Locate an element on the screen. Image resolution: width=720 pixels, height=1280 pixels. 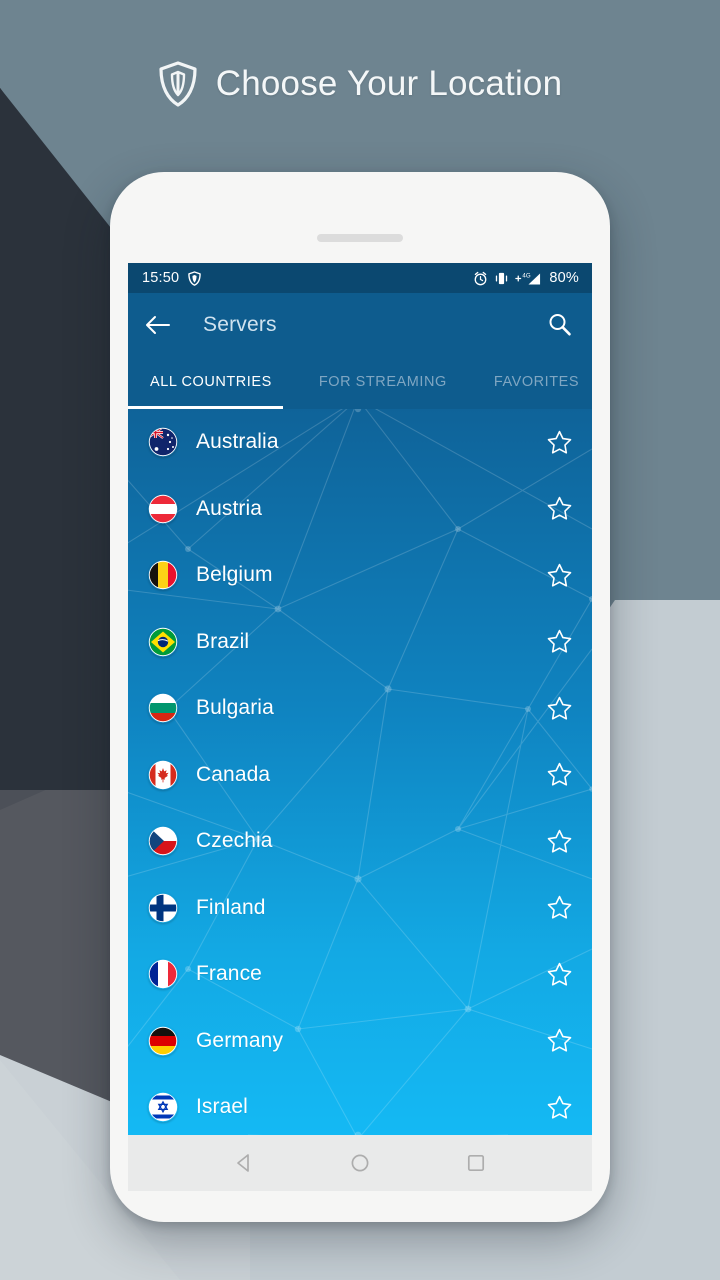
flag-bulgaria-icon is located at coordinates (163, 708).